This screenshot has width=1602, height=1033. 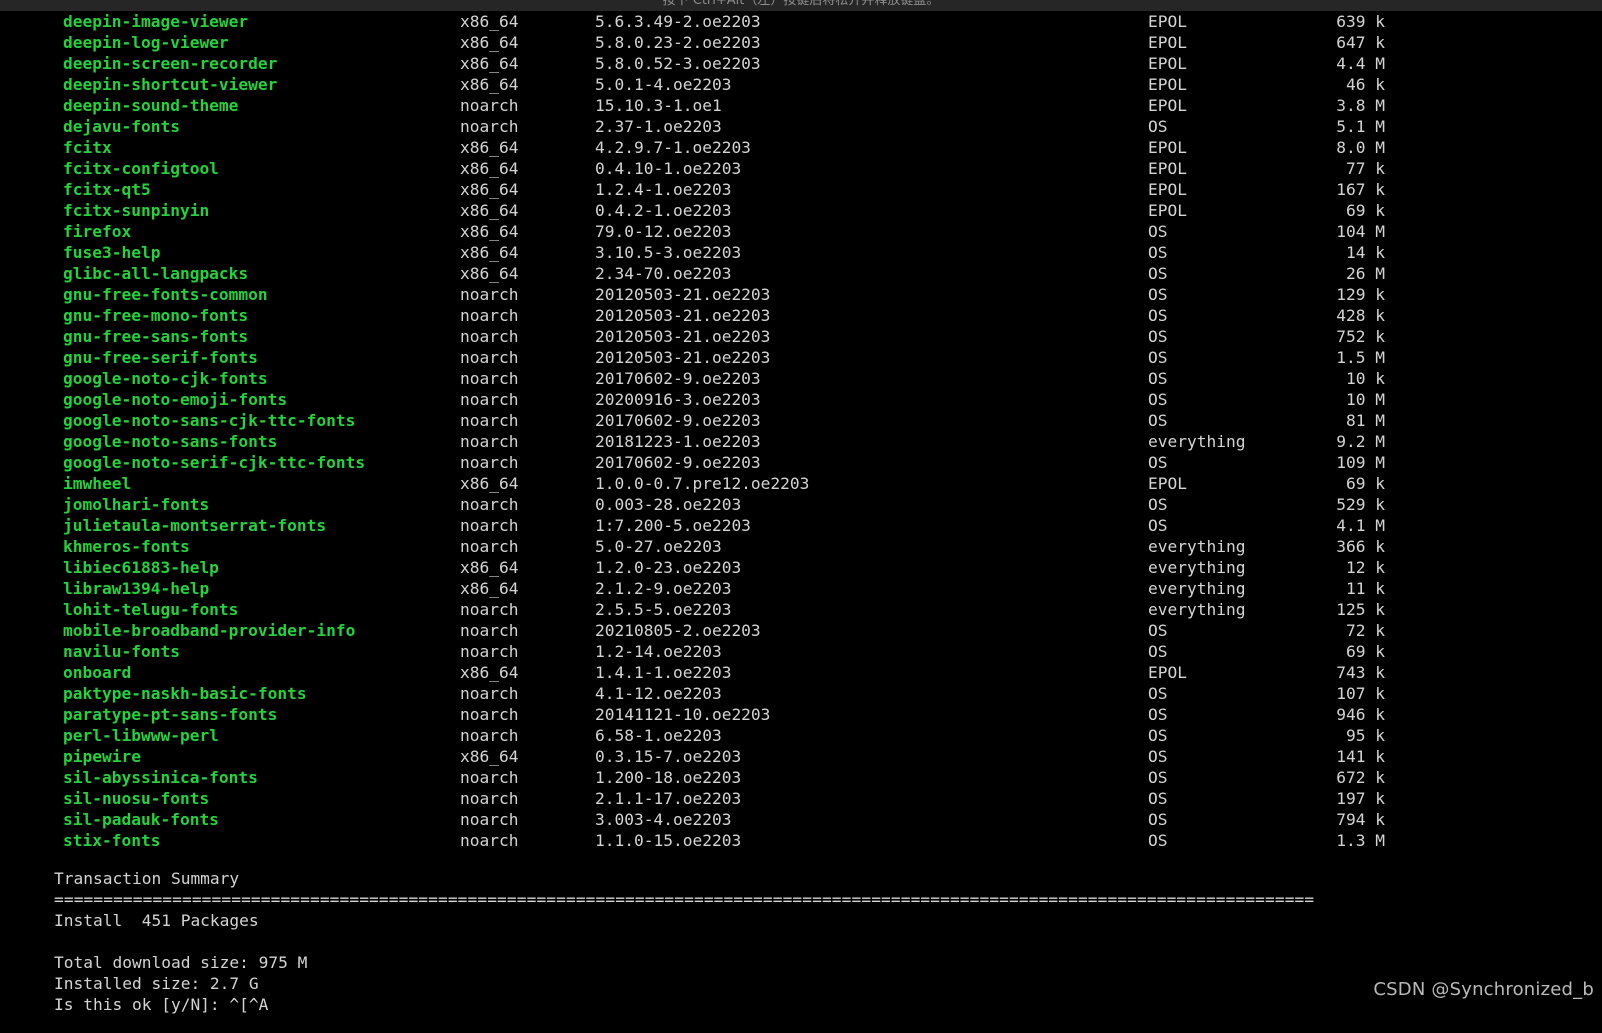 I want to click on package-version: 0.003-28.oe2203, so click(x=668, y=504).